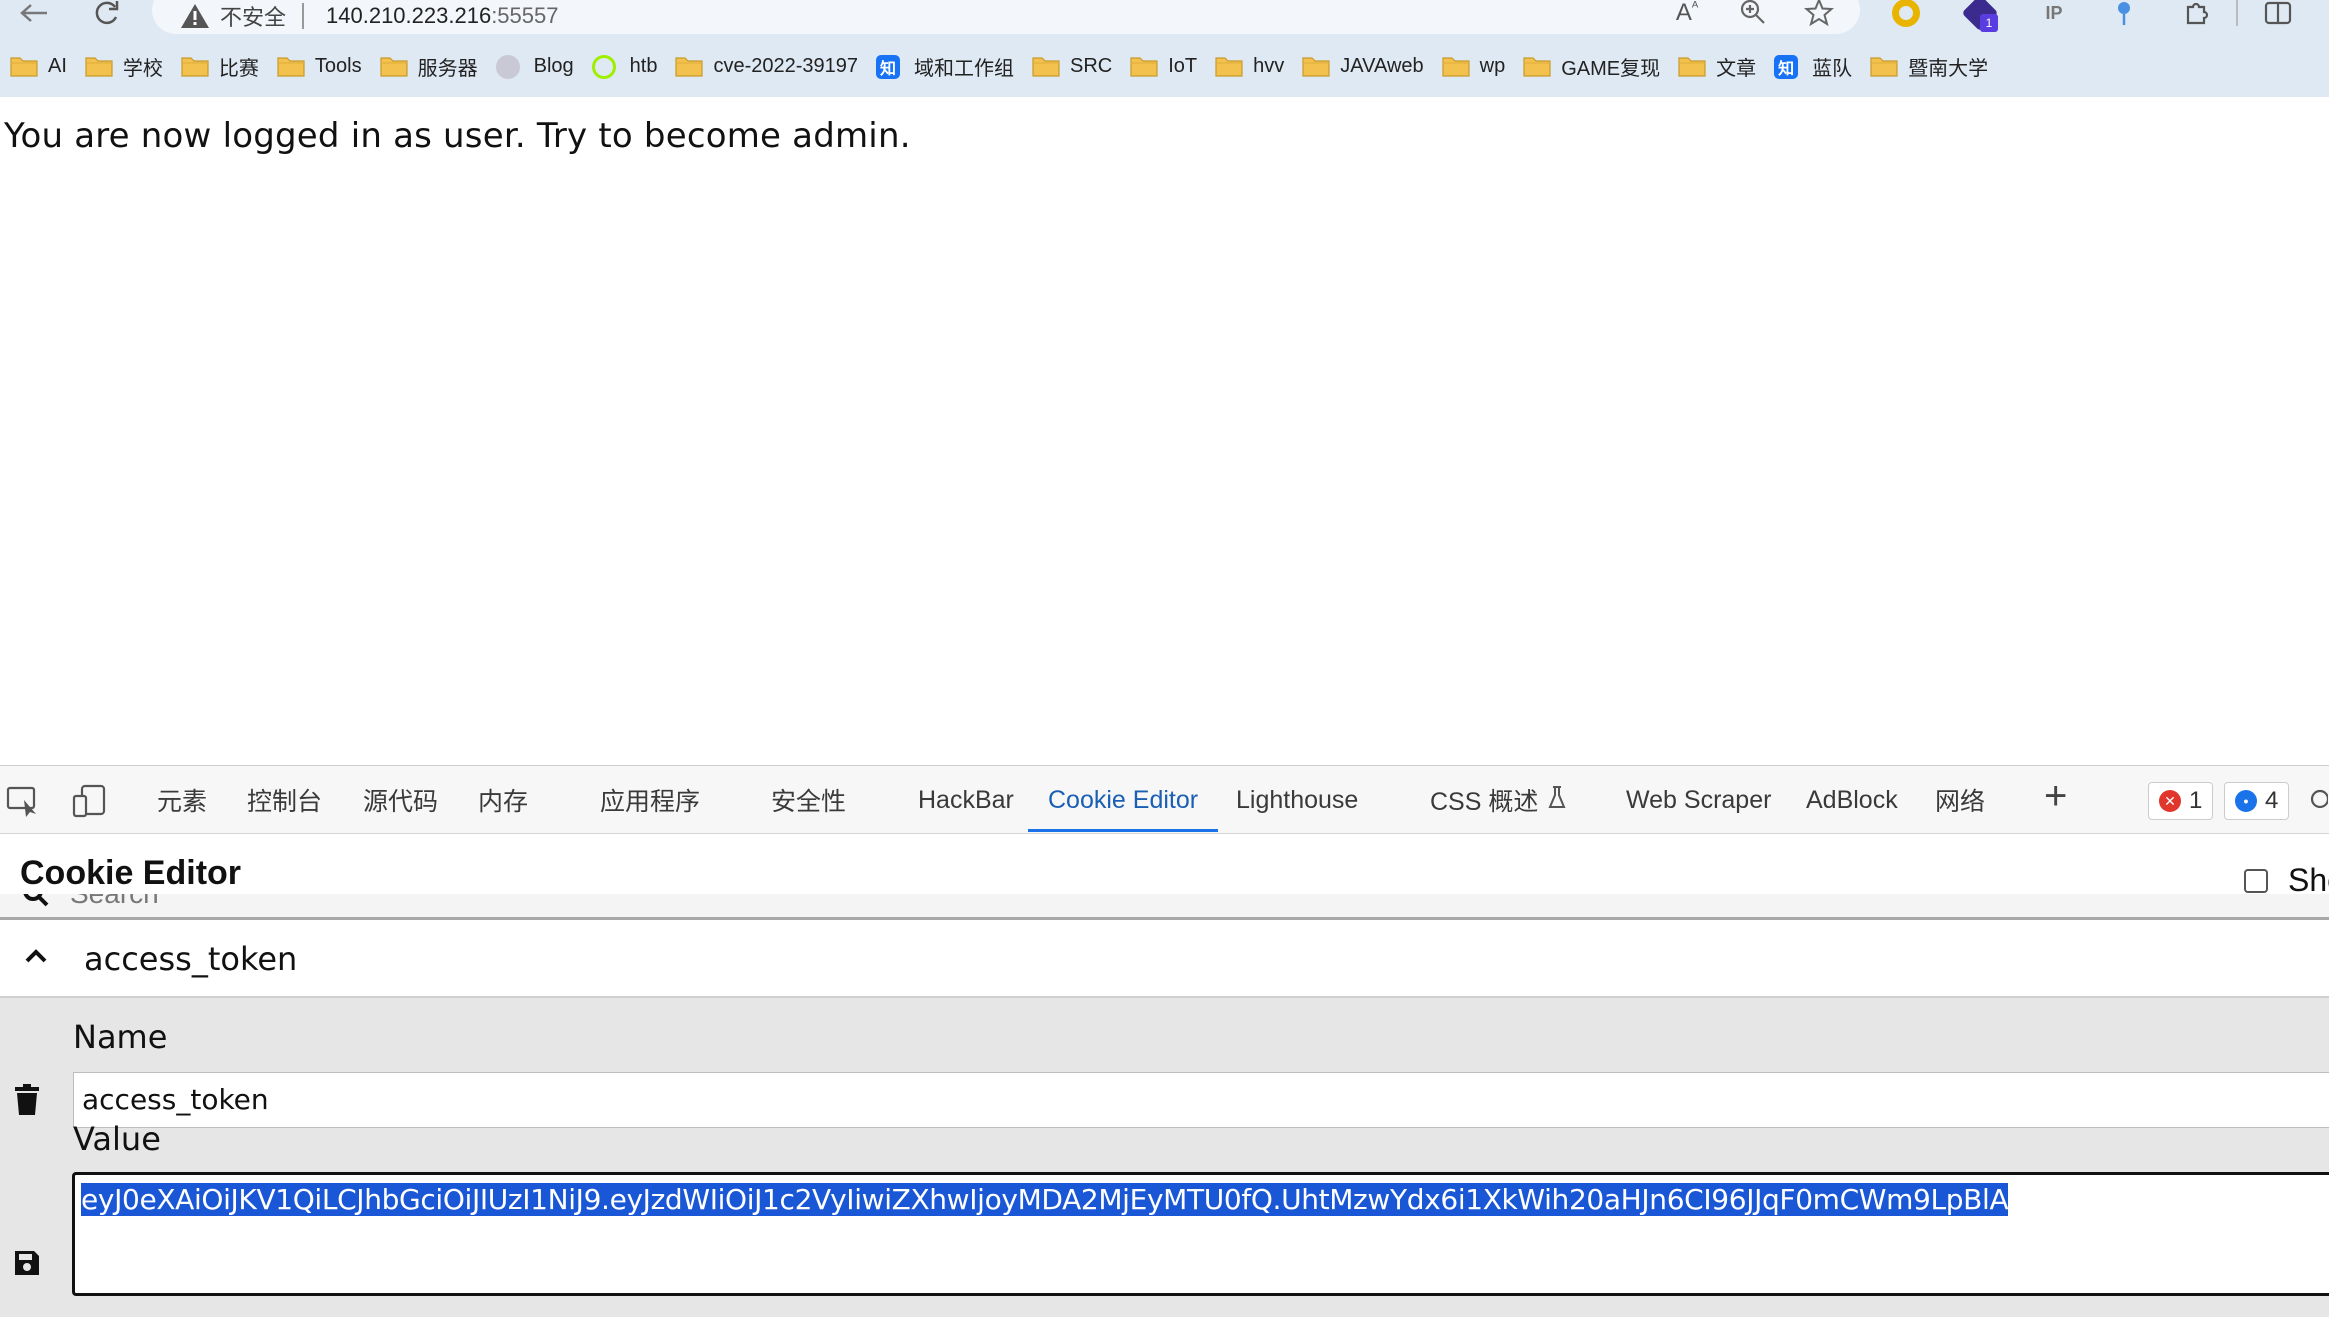 This screenshot has height=1317, width=2329. What do you see at coordinates (1852, 800) in the screenshot?
I see `tab-adblock: AdBlock` at bounding box center [1852, 800].